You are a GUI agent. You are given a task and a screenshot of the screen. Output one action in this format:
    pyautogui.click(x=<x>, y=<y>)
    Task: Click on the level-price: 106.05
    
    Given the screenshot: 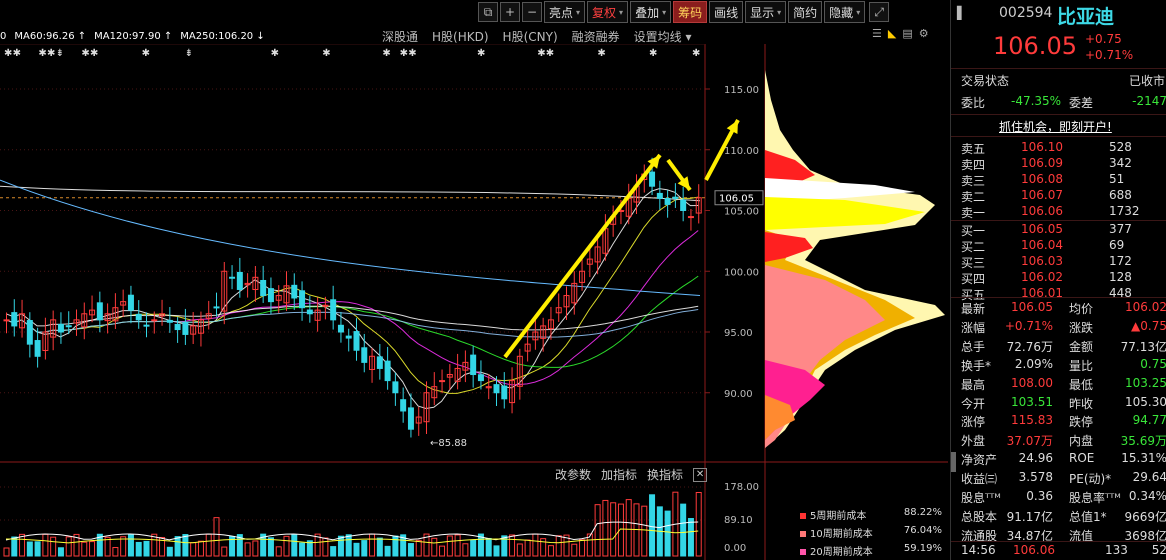 What is the action you would take?
    pyautogui.click(x=1042, y=229)
    